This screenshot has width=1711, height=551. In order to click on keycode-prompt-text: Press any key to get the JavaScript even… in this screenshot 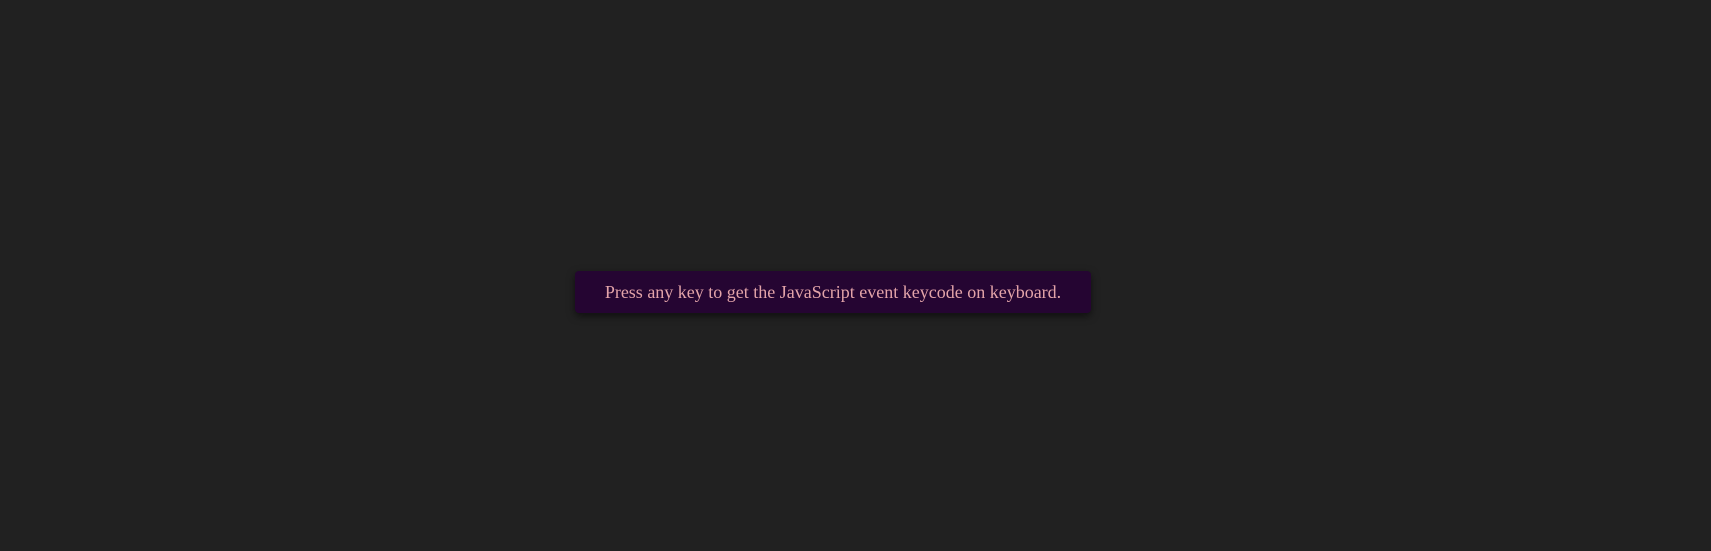, I will do `click(833, 291)`.